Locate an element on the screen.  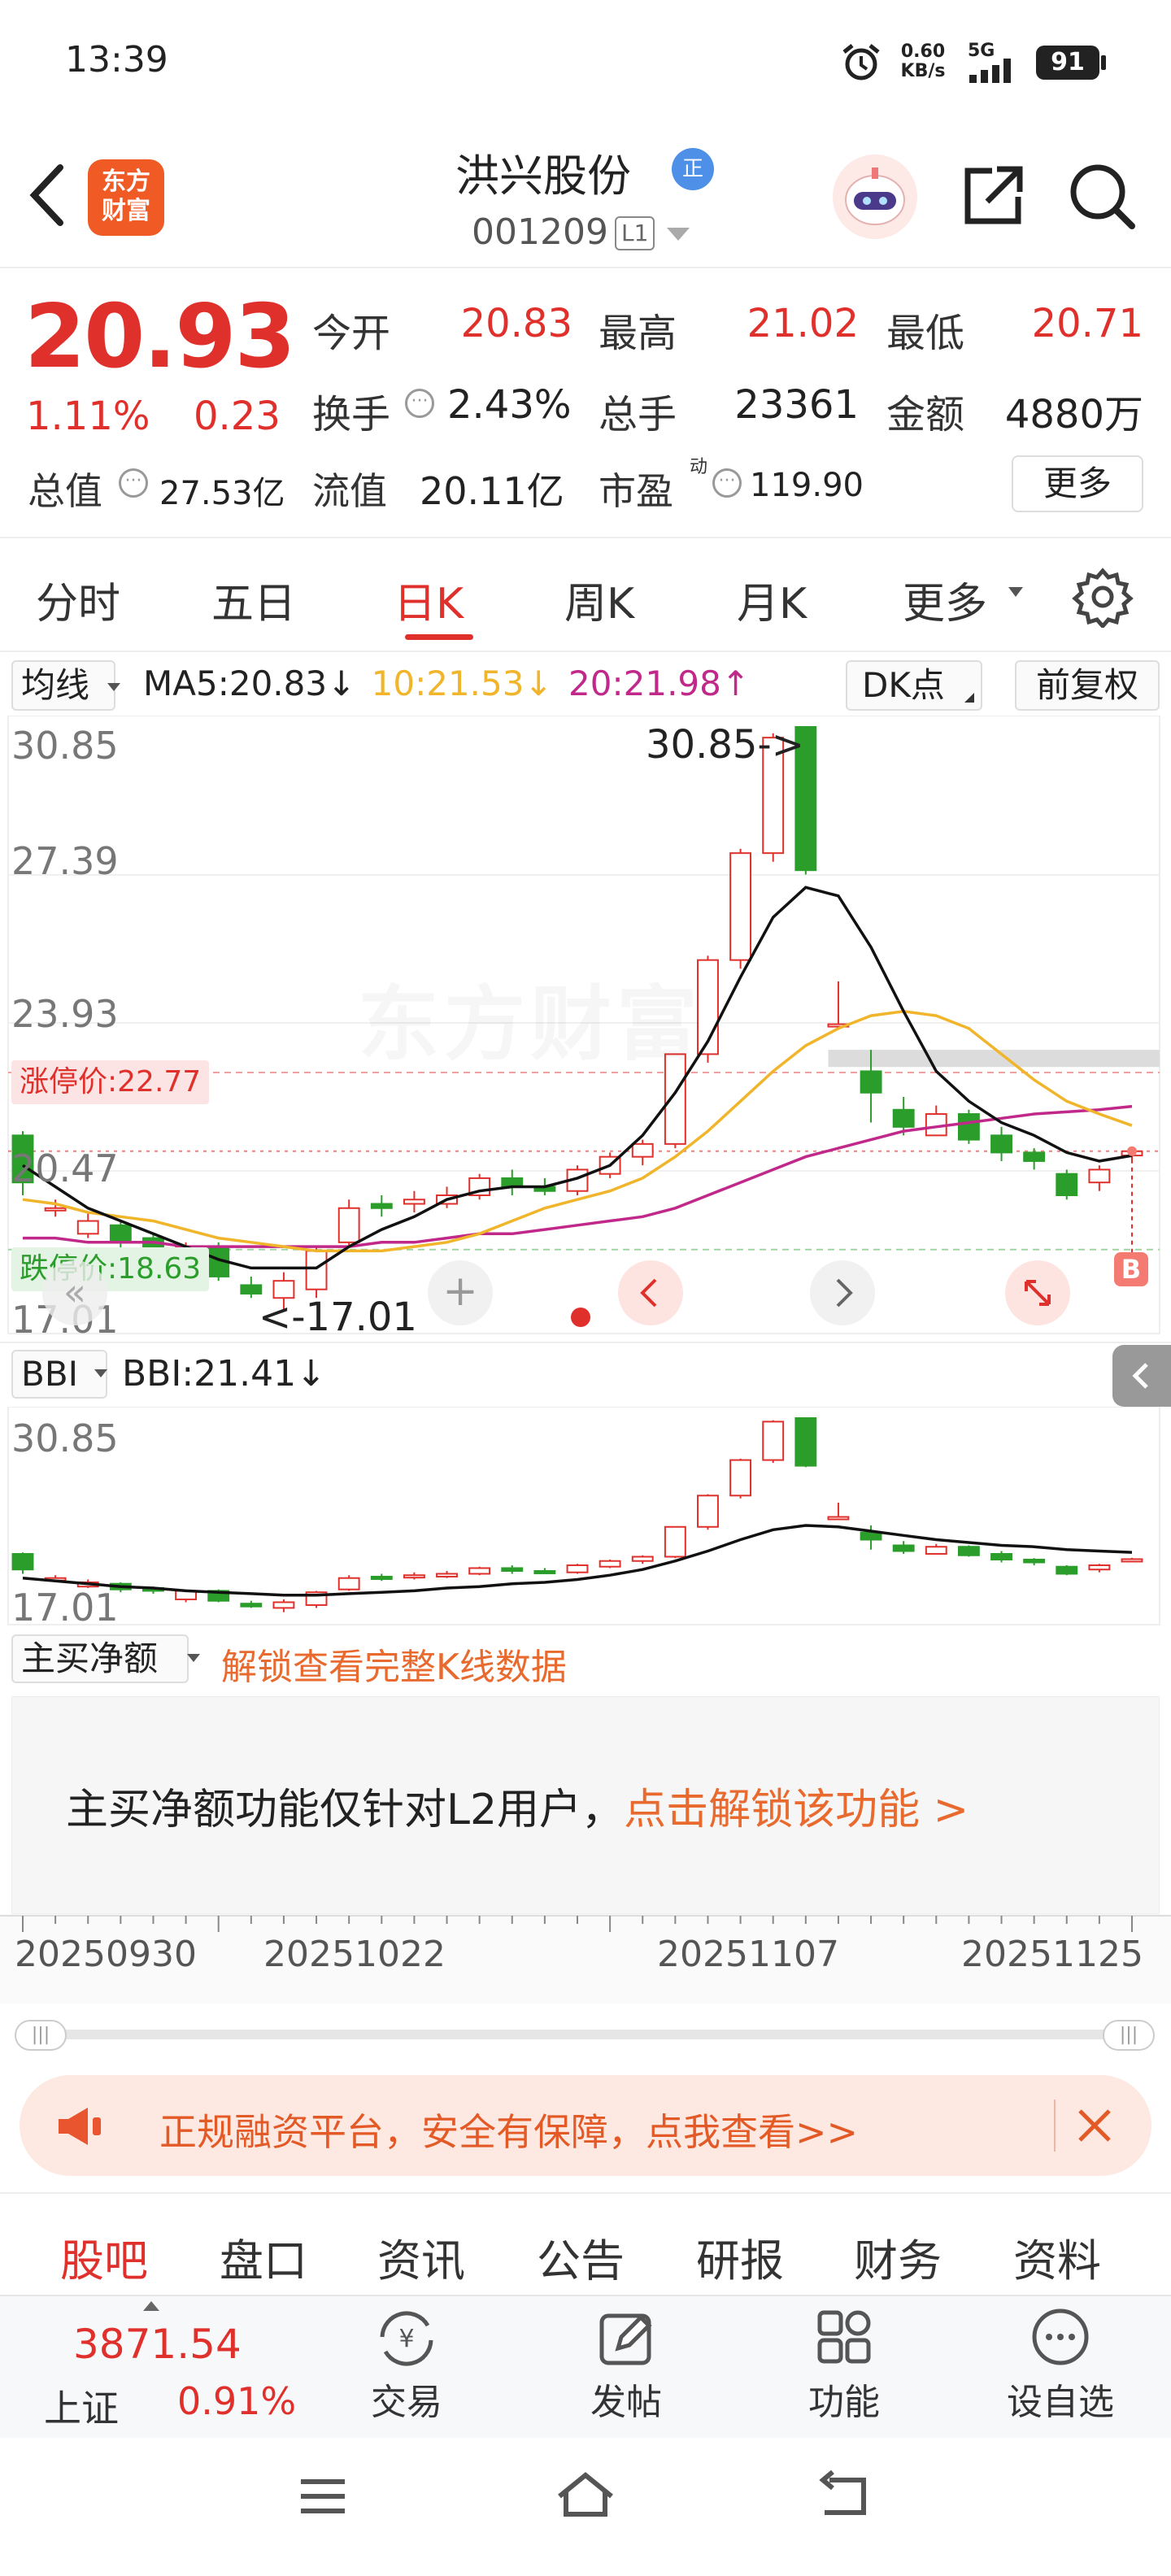
gear-icon is located at coordinates (1103, 597).